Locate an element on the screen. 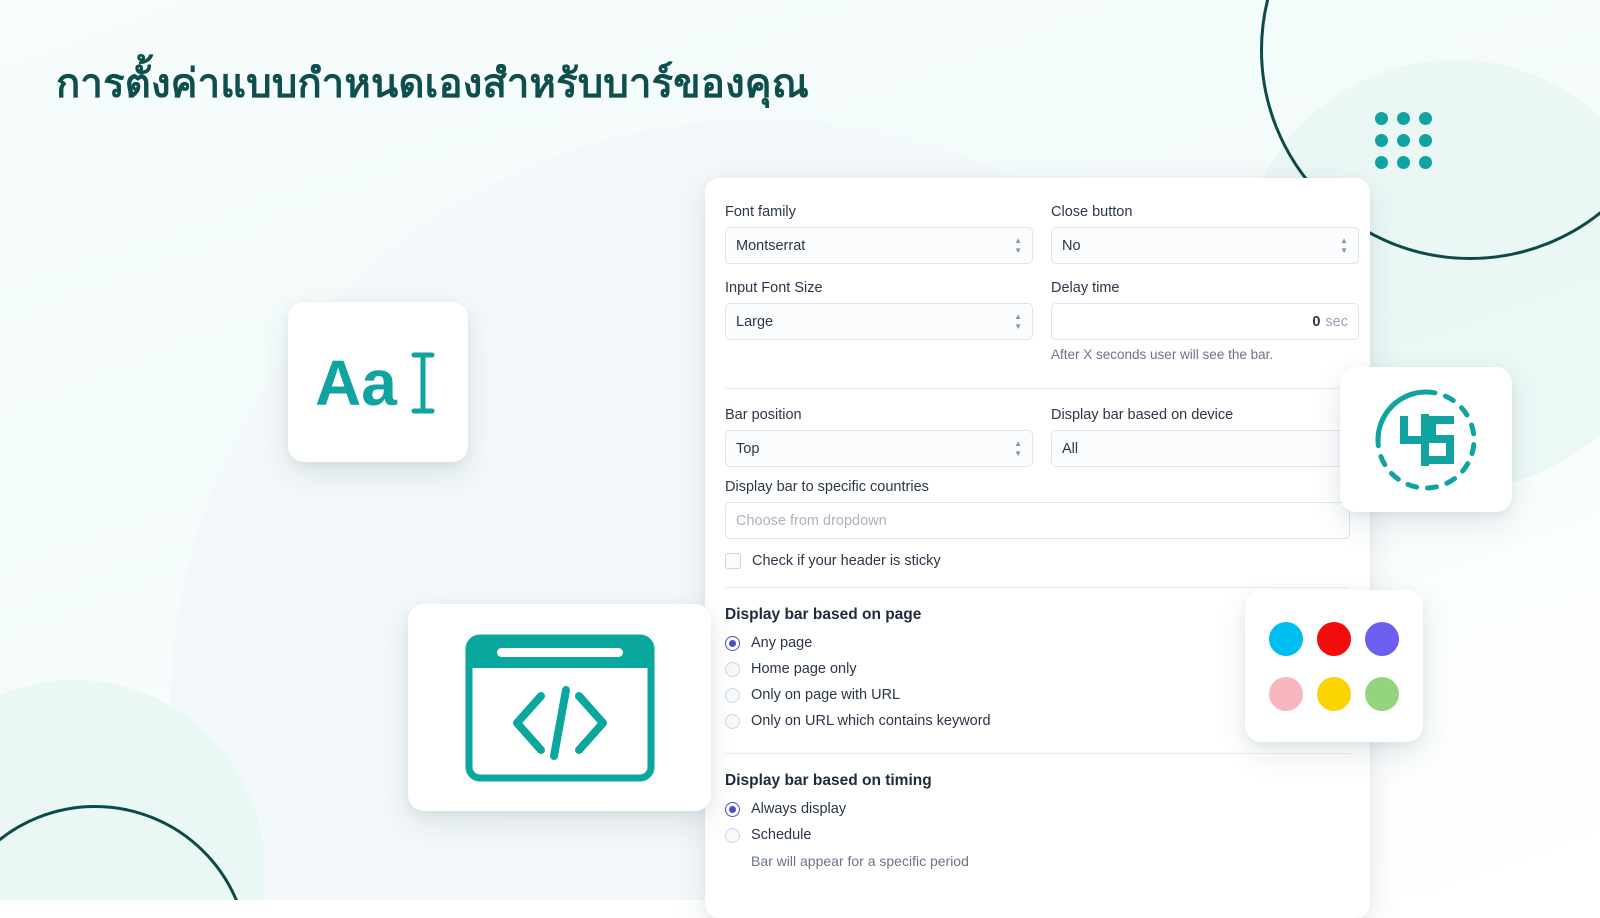 The image size is (1600, 918). delay-time-value: 0 is located at coordinates (1316, 321).